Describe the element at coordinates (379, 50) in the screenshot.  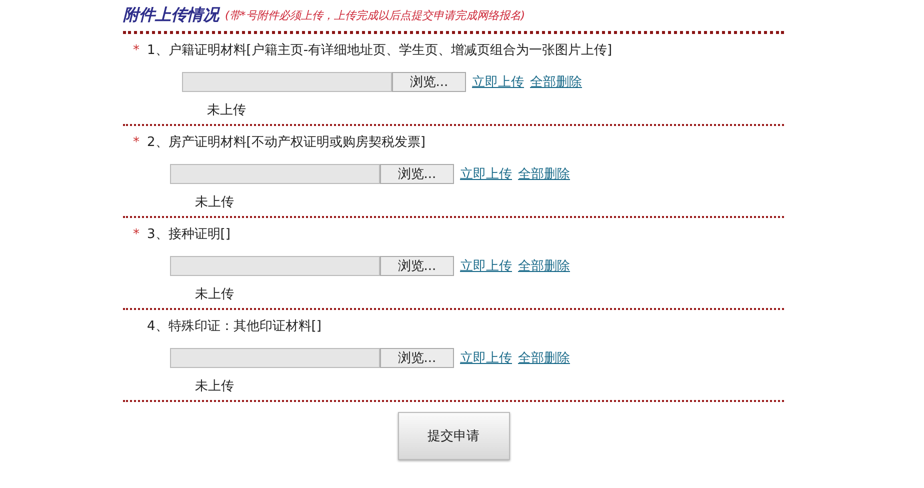
I see `item-label: 1、户籍证明材料[户籍主页-有详细地址页、学生页、增减页组合为一张图片上传]` at that location.